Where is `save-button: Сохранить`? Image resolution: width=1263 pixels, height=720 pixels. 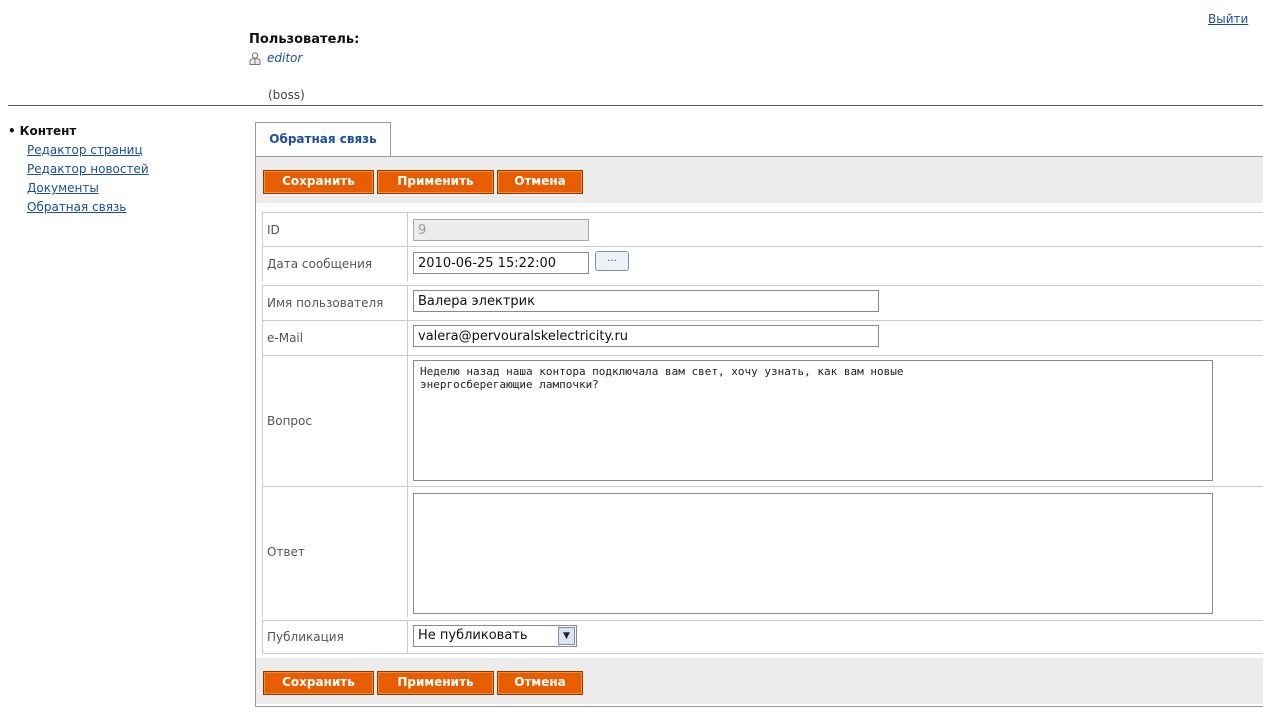 save-button: Сохранить is located at coordinates (318, 182).